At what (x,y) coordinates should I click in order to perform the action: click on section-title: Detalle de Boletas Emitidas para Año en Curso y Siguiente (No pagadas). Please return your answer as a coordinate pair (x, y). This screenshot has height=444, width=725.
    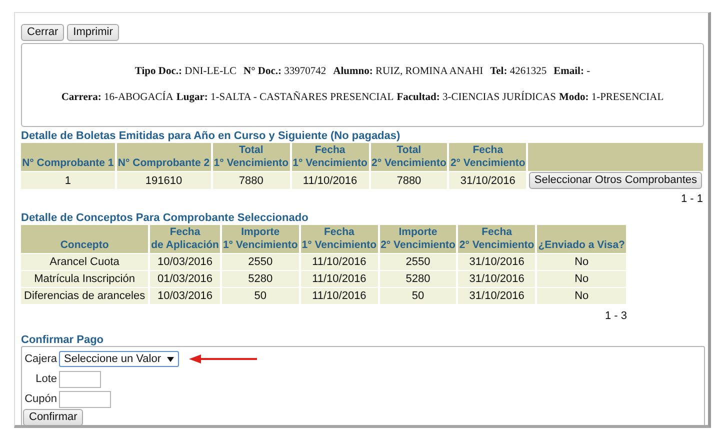
    Looking at the image, I should click on (211, 136).